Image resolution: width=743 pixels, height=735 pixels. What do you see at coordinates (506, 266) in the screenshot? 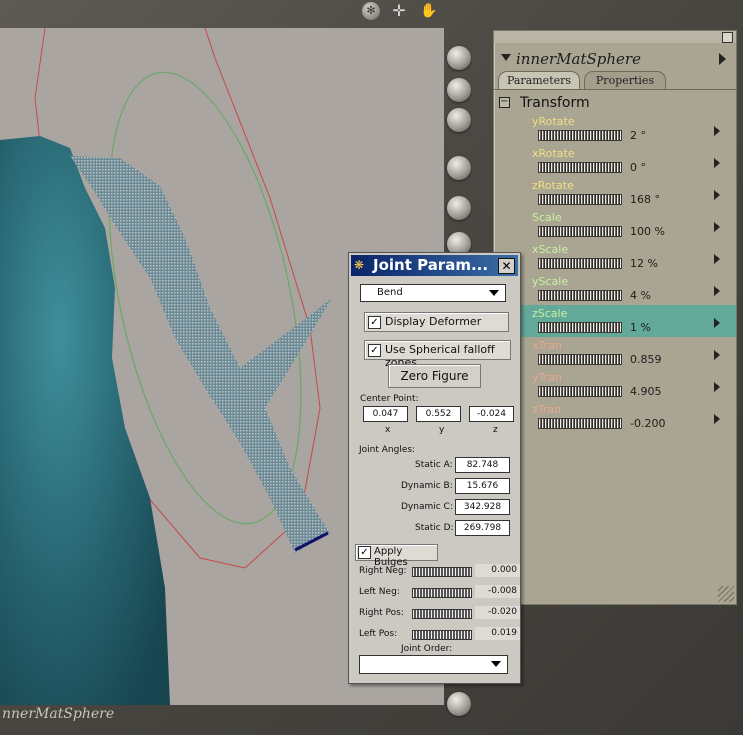
I see `close-button: ✕` at bounding box center [506, 266].